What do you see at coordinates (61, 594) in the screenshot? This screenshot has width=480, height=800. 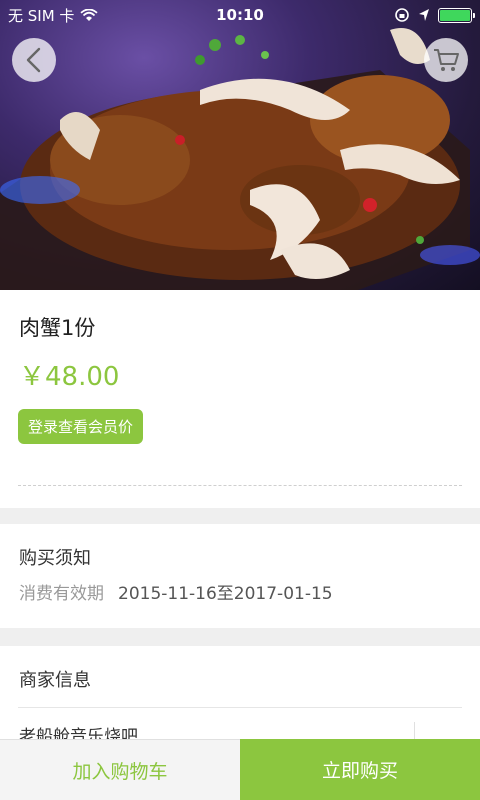 I see `validity-label: 消费有效期` at bounding box center [61, 594].